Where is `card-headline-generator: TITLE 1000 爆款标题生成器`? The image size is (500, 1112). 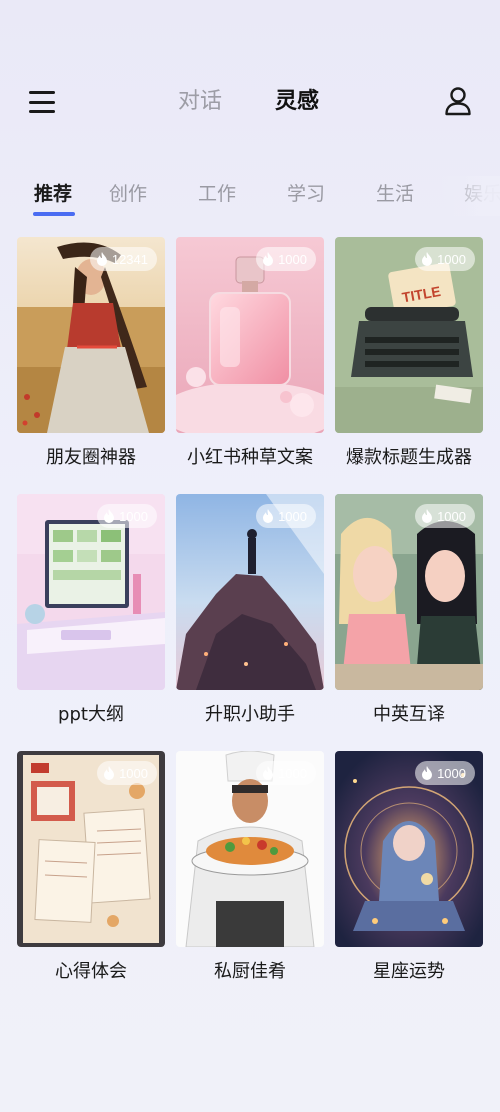
card-headline-generator: TITLE 1000 爆款标题生成器 is located at coordinates (409, 357).